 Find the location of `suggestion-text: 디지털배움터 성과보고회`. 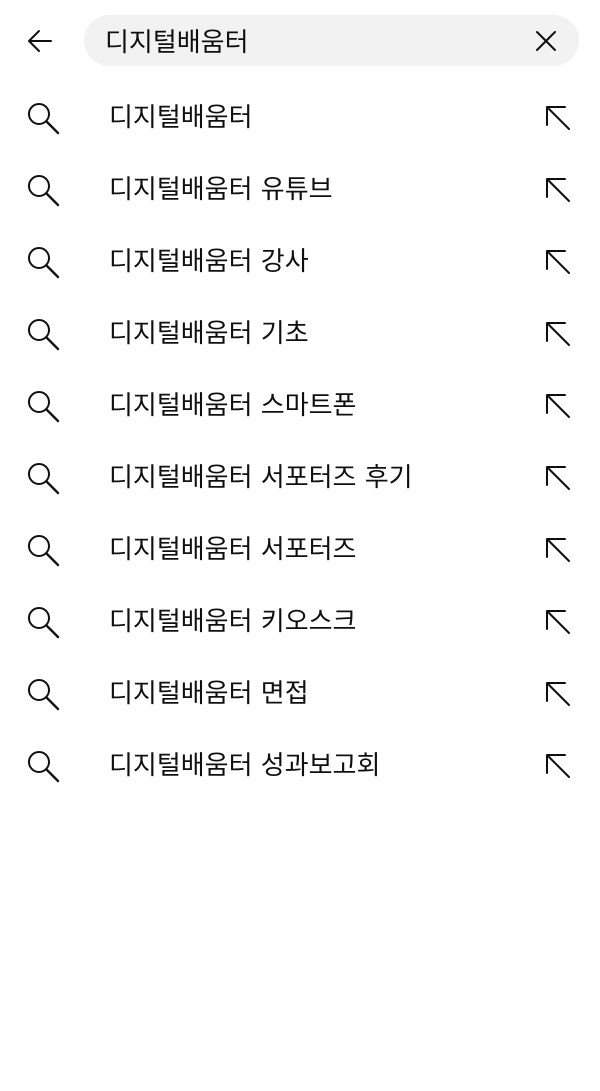

suggestion-text: 디지털배움터 성과보고회 is located at coordinates (245, 766).